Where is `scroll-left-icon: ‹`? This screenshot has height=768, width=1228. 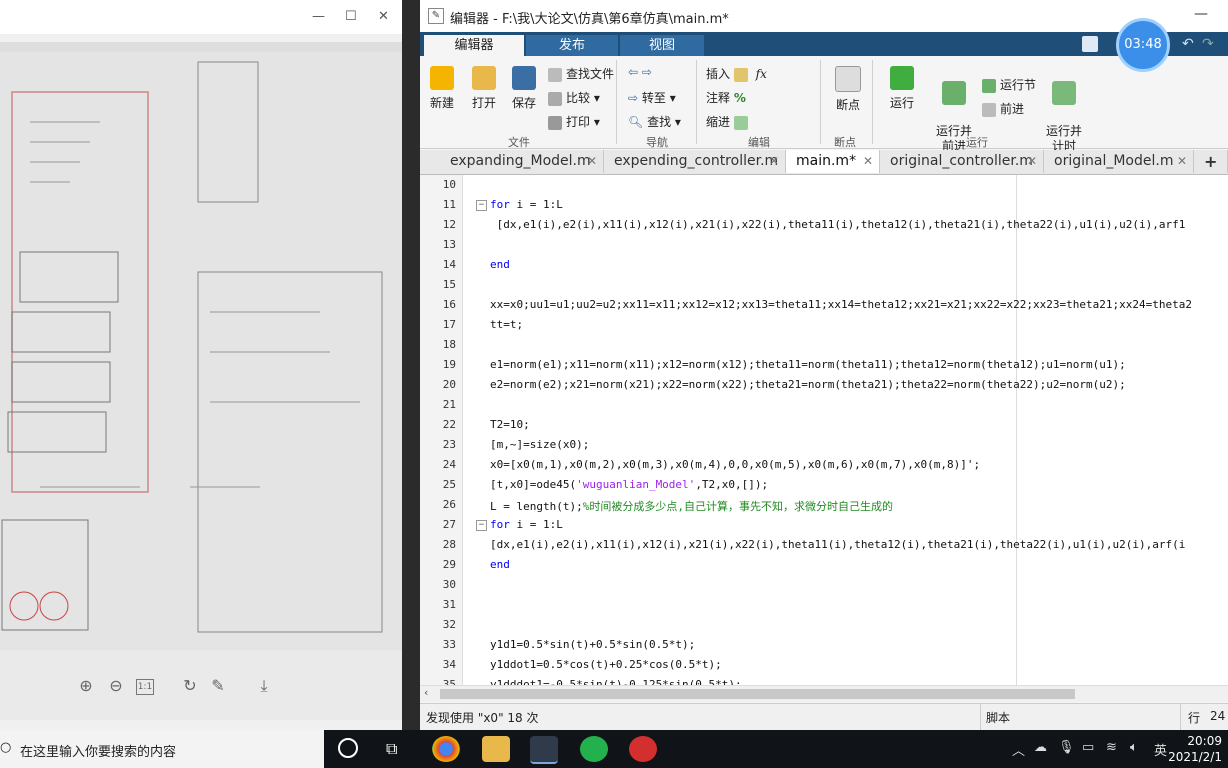 scroll-left-icon: ‹ is located at coordinates (426, 692).